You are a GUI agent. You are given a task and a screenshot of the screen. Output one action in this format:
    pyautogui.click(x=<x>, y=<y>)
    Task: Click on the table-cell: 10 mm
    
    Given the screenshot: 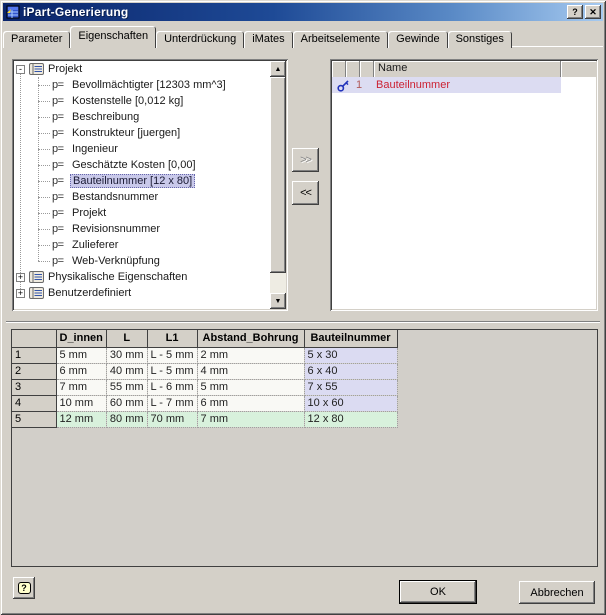 What is the action you would take?
    pyautogui.click(x=81, y=403)
    